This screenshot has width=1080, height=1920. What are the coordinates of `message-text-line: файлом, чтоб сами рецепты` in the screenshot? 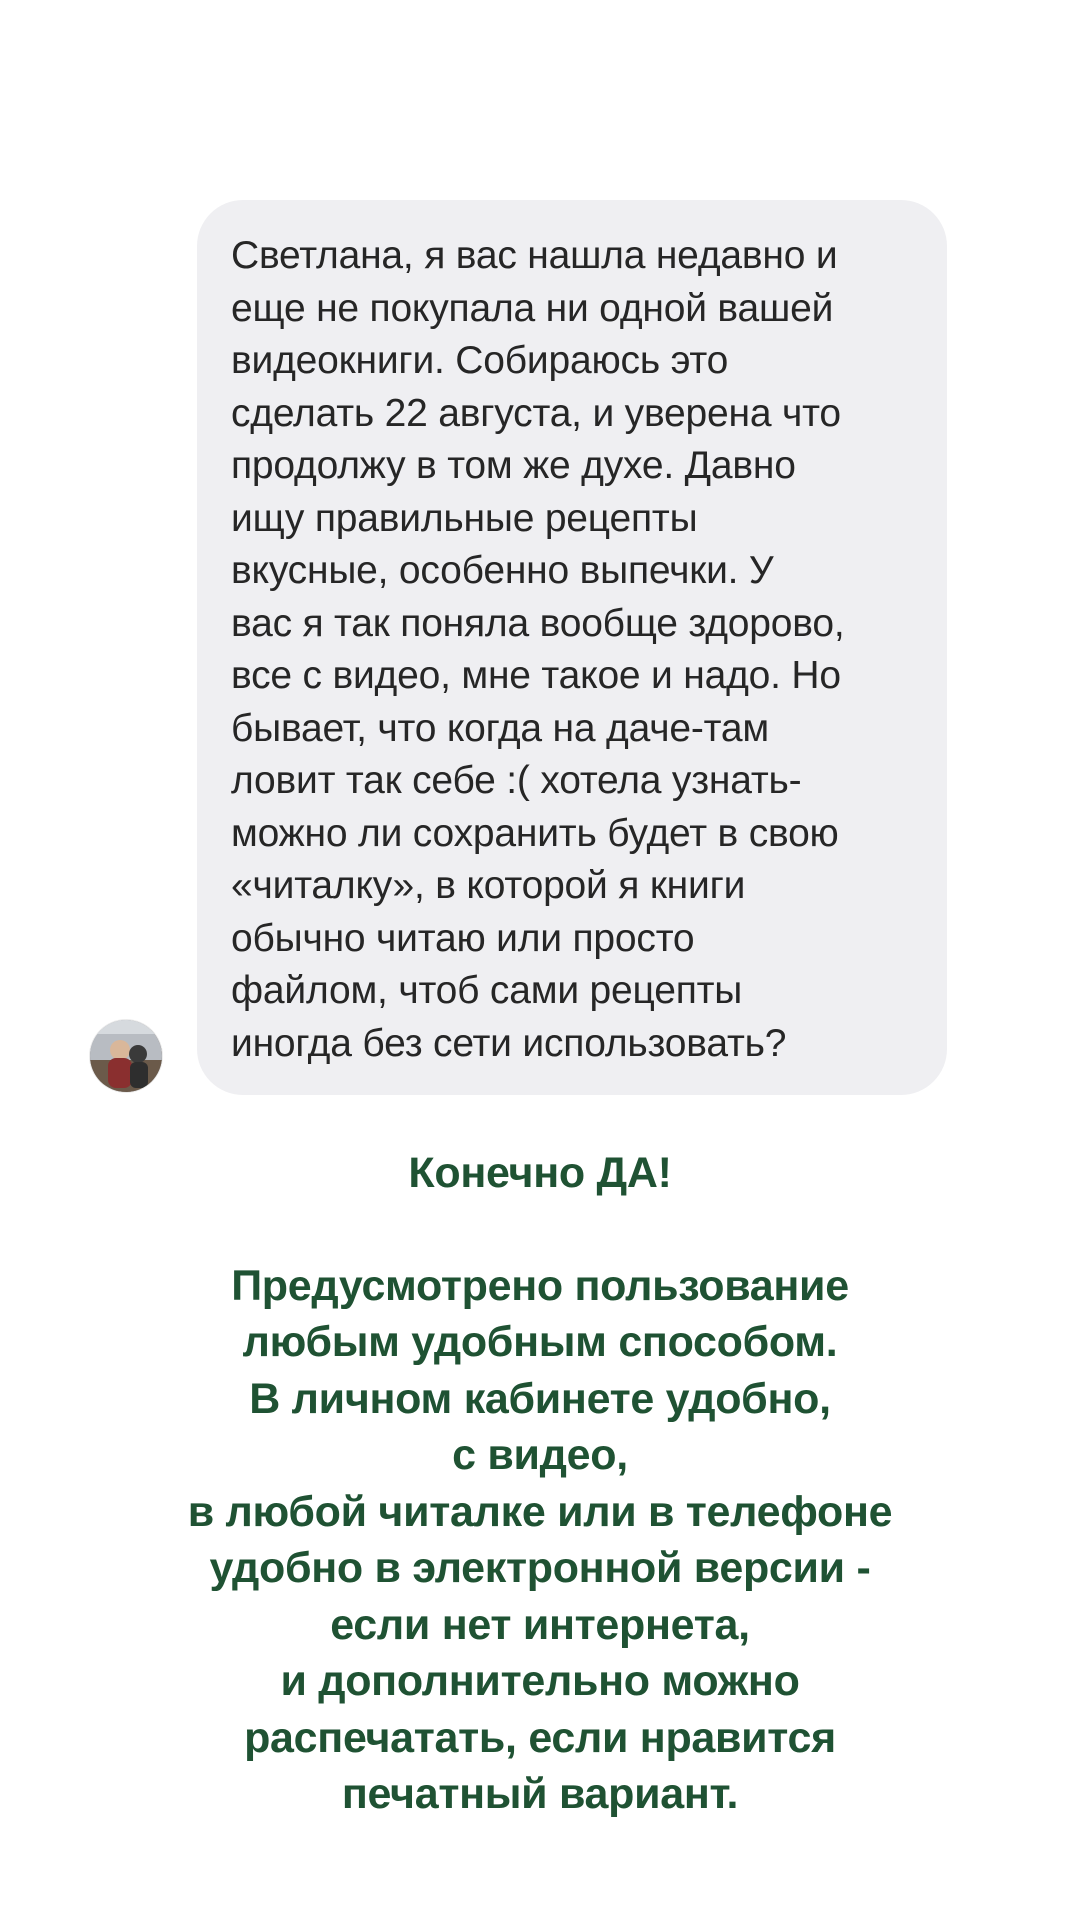 It's located at (487, 990).